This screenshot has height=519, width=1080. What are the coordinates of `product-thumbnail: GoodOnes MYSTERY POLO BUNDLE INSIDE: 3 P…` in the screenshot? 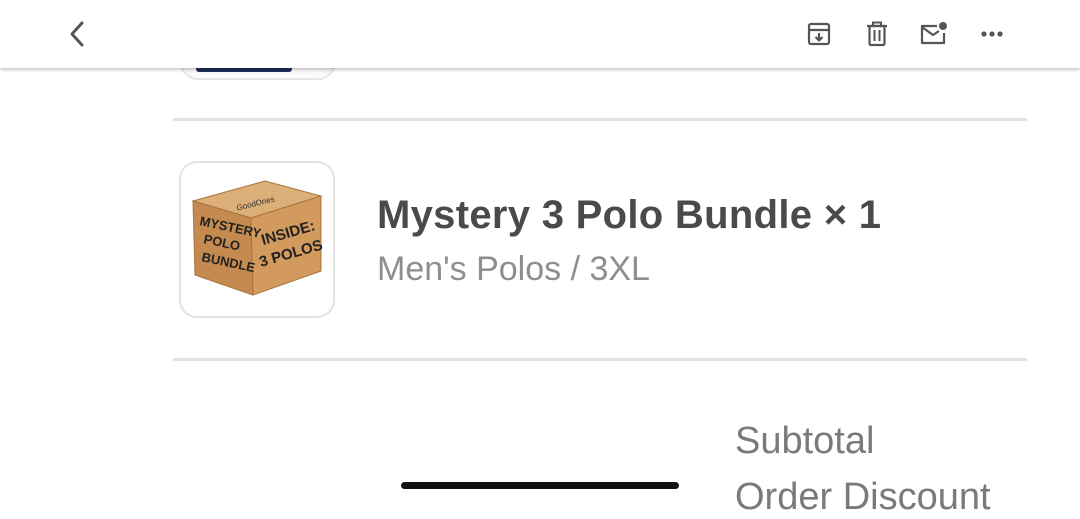 It's located at (257, 239).